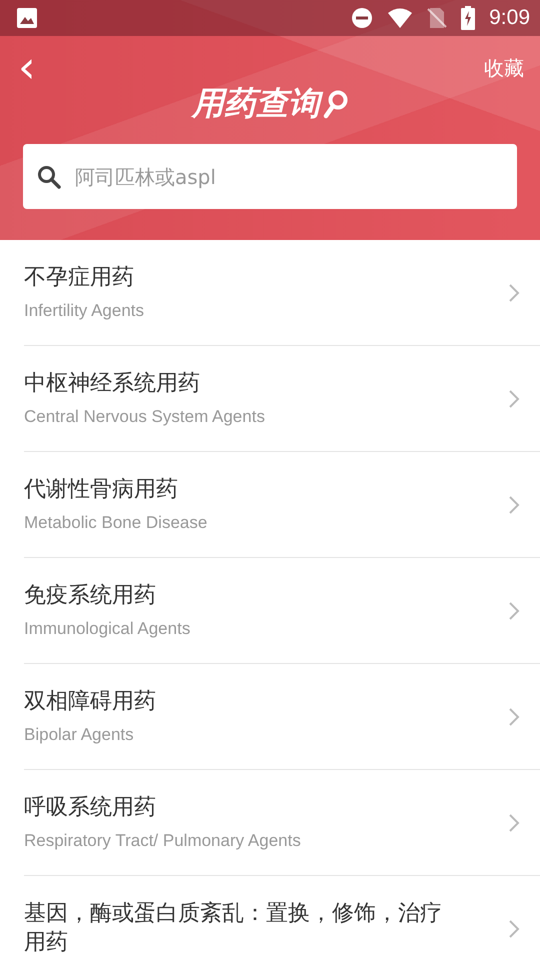  I want to click on category-english-name: Respiratory Tract/ Pulmonary Agents, so click(163, 840).